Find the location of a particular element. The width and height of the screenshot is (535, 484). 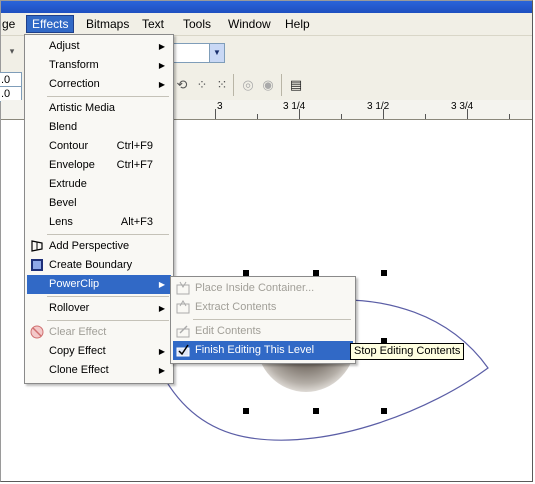

dropdown-arrow-icon: ▾ is located at coordinates (12, 51).